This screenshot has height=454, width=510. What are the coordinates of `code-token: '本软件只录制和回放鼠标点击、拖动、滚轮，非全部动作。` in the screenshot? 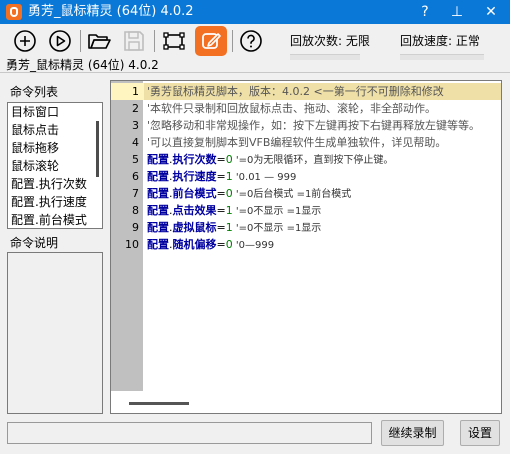 It's located at (292, 108).